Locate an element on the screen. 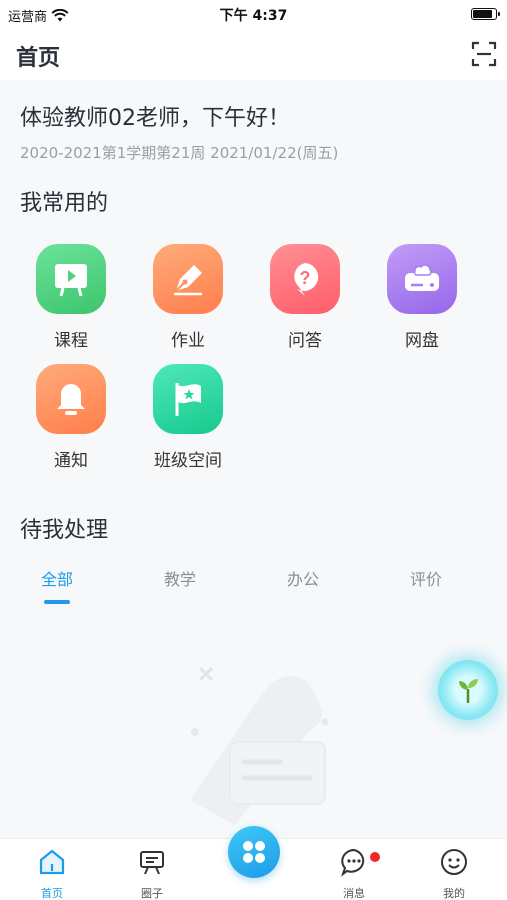 This screenshot has height=900, width=507. todo-tabs: 全部 教学 办公 评价 is located at coordinates (253, 591).